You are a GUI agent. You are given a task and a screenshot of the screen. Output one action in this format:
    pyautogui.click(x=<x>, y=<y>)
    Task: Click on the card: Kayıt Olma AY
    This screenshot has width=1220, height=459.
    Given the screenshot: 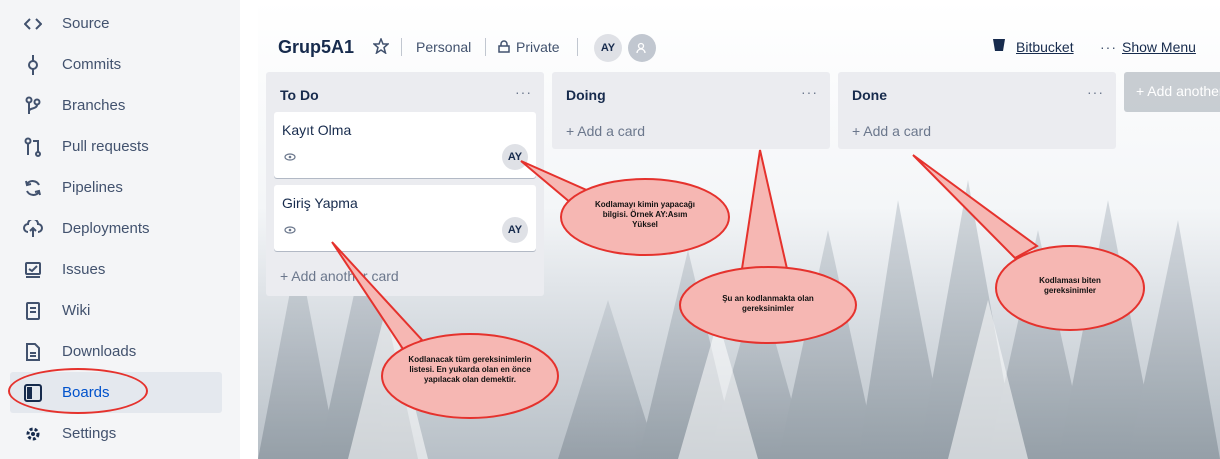 What is the action you would take?
    pyautogui.click(x=405, y=145)
    